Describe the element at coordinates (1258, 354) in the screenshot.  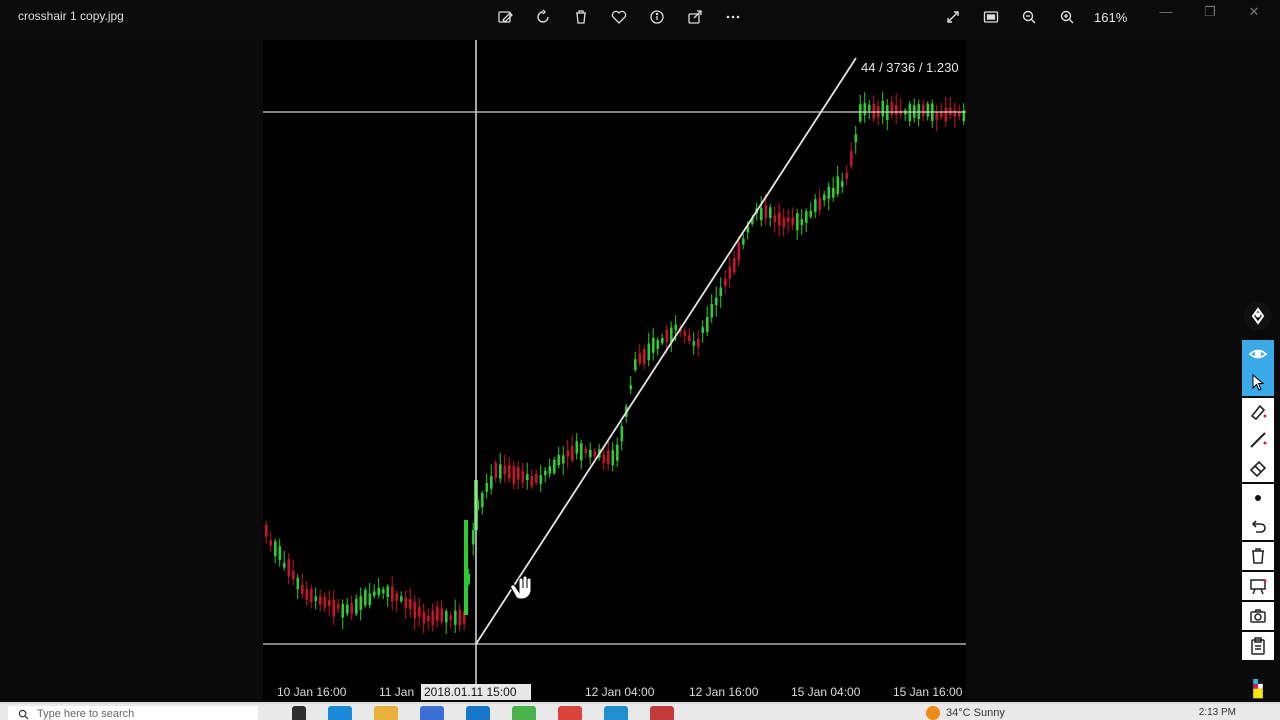
I see `eye-icon` at that location.